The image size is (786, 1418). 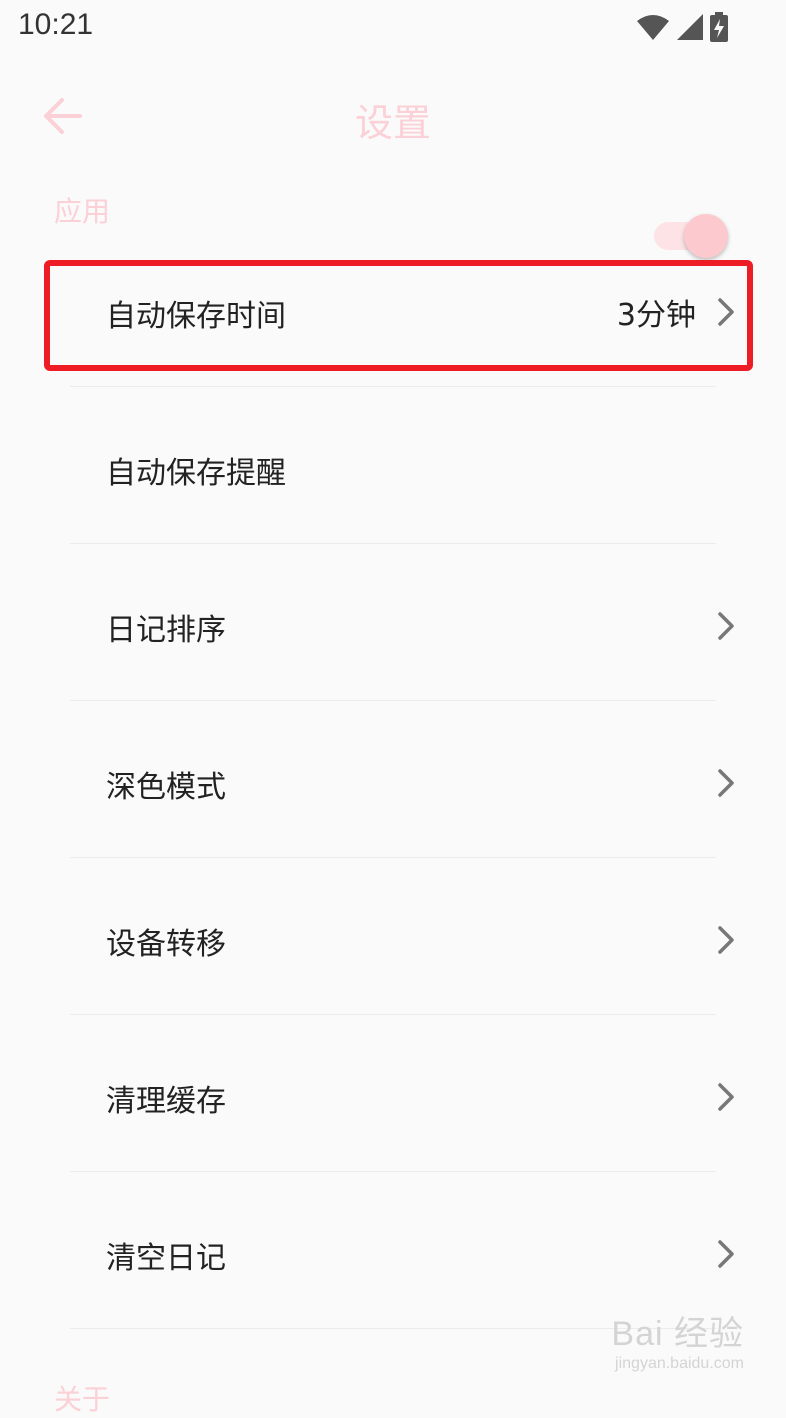 I want to click on row-label: 清空日记, so click(x=166, y=1258).